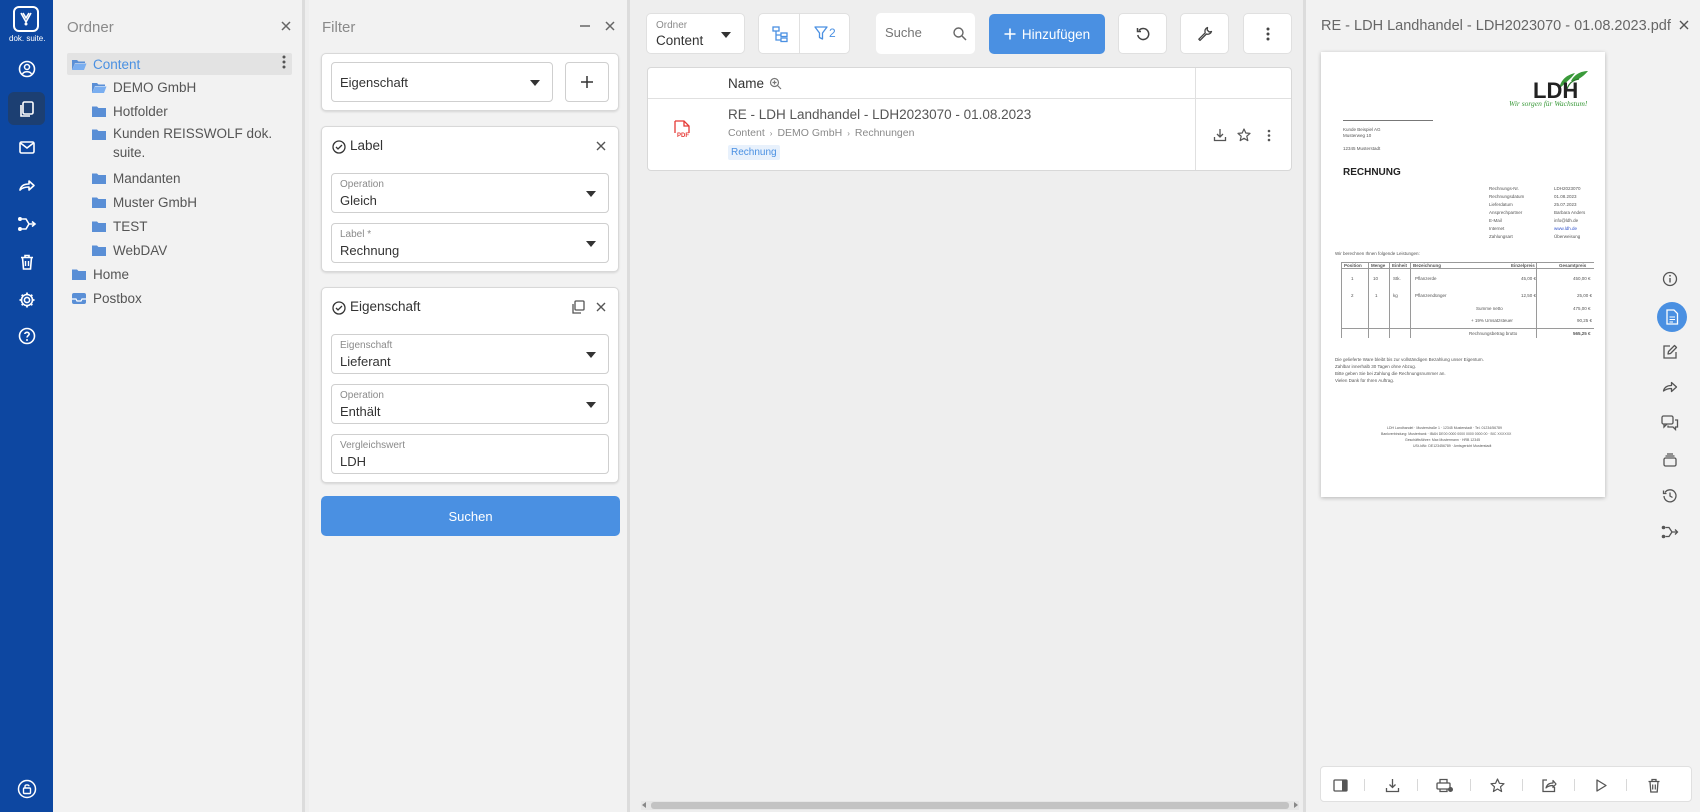  Describe the element at coordinates (26, 185) in the screenshot. I see `nav-share` at that location.